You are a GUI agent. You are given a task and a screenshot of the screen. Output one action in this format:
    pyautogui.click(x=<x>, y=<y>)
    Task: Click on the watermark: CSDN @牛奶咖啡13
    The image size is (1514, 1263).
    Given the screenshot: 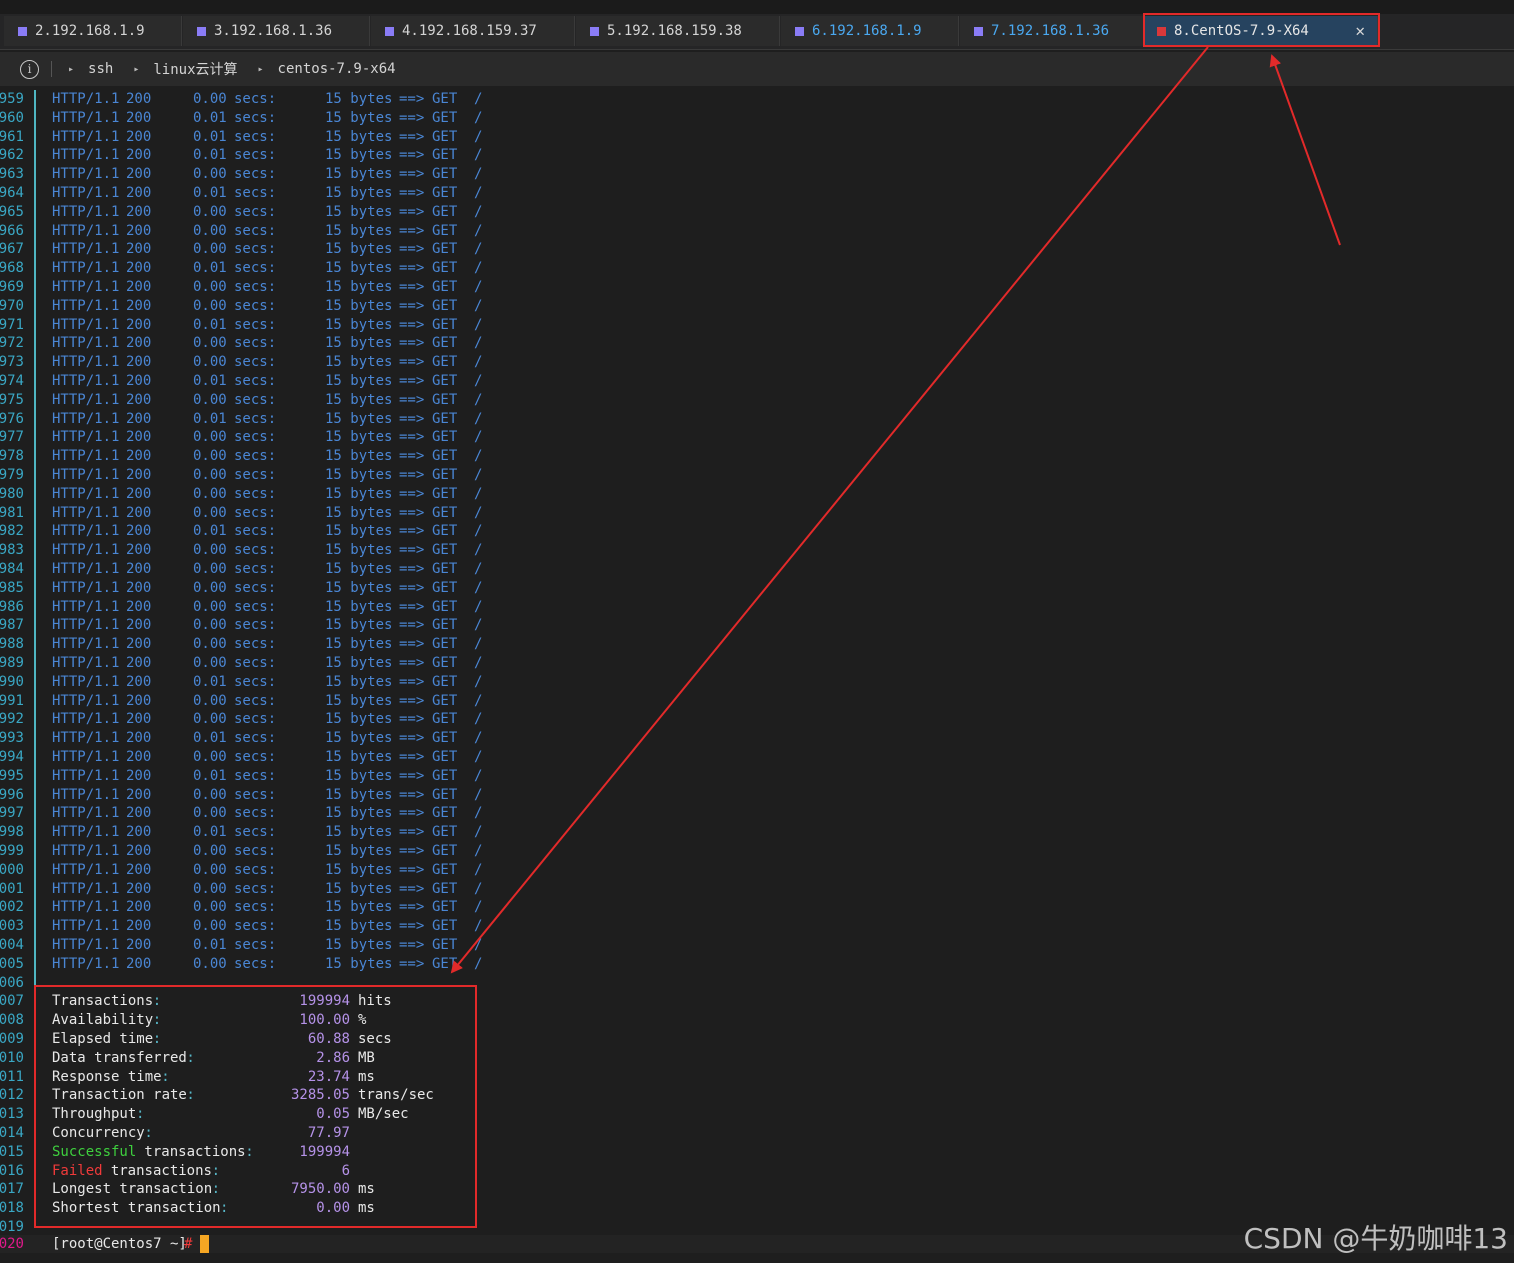 What is the action you would take?
    pyautogui.click(x=1375, y=1238)
    